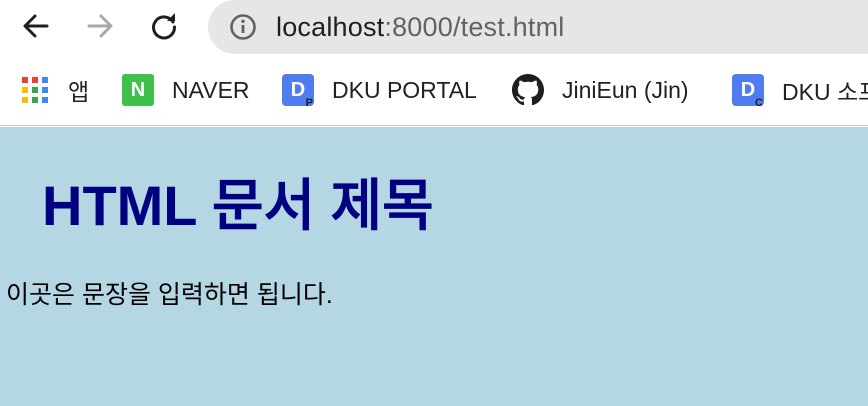 The image size is (868, 406). Describe the element at coordinates (243, 27) in the screenshot. I see `info-icon` at that location.